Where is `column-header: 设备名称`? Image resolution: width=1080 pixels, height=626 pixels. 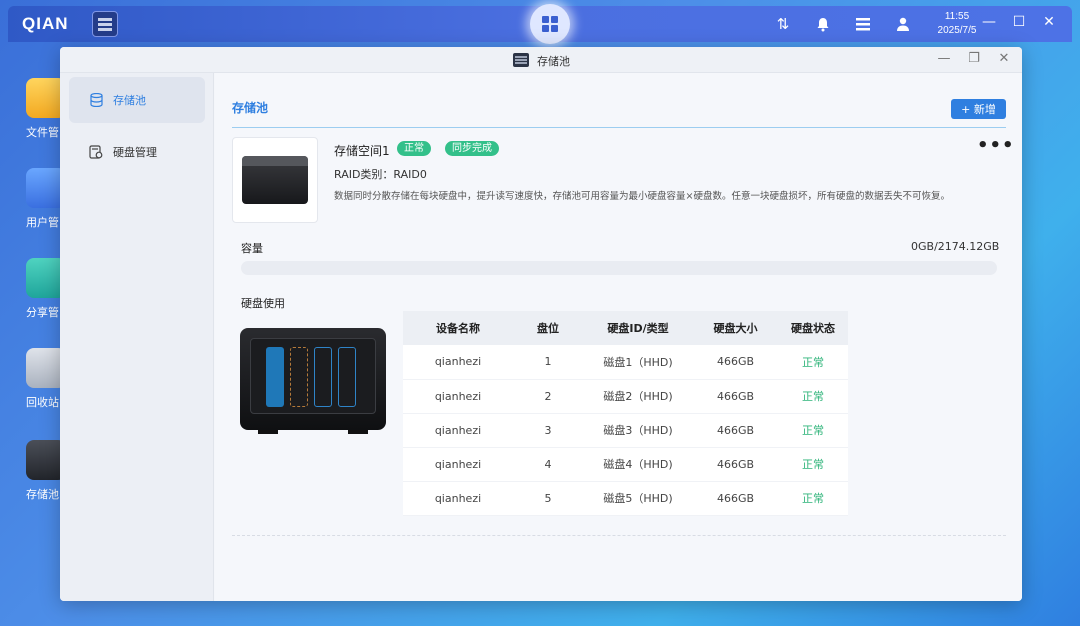
column-header: 设备名称 is located at coordinates (458, 328).